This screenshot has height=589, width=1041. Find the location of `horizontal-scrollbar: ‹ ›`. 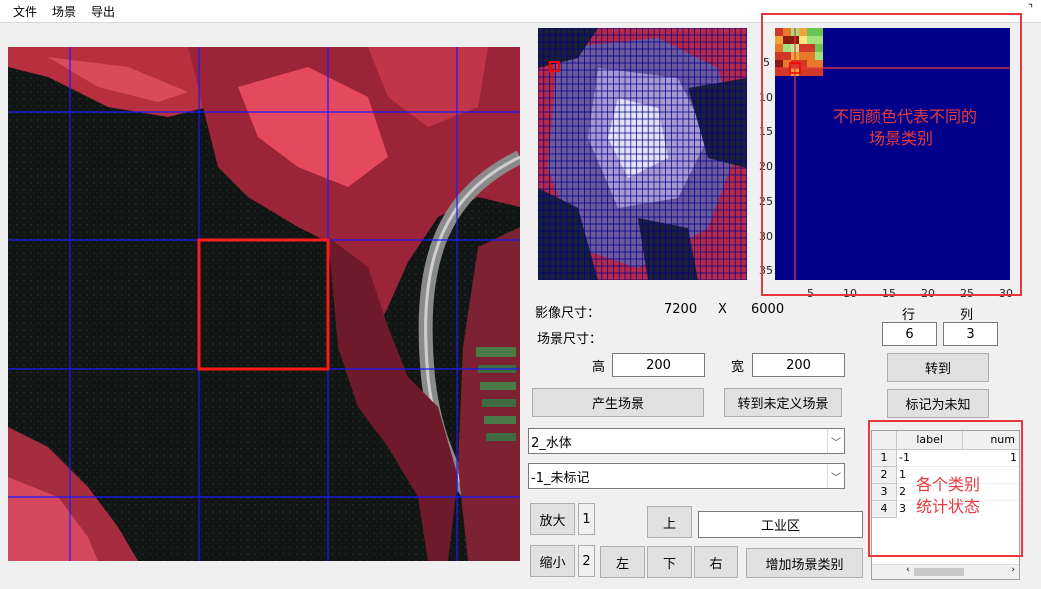

horizontal-scrollbar: ‹ › is located at coordinates (945, 571).